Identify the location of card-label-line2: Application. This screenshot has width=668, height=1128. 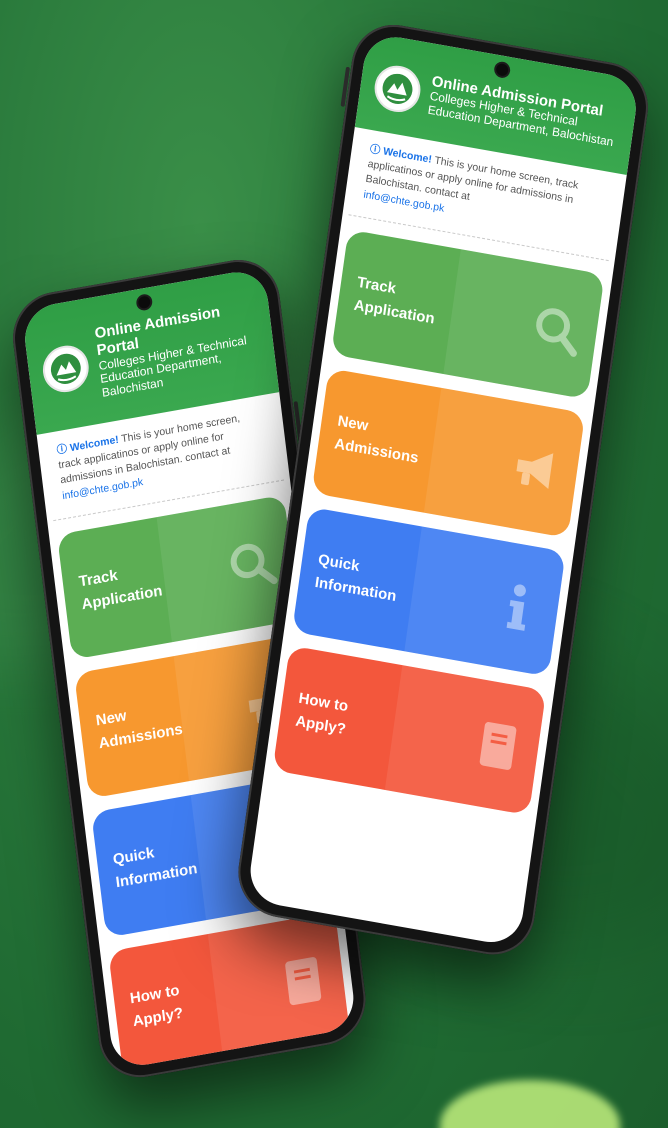
(394, 312).